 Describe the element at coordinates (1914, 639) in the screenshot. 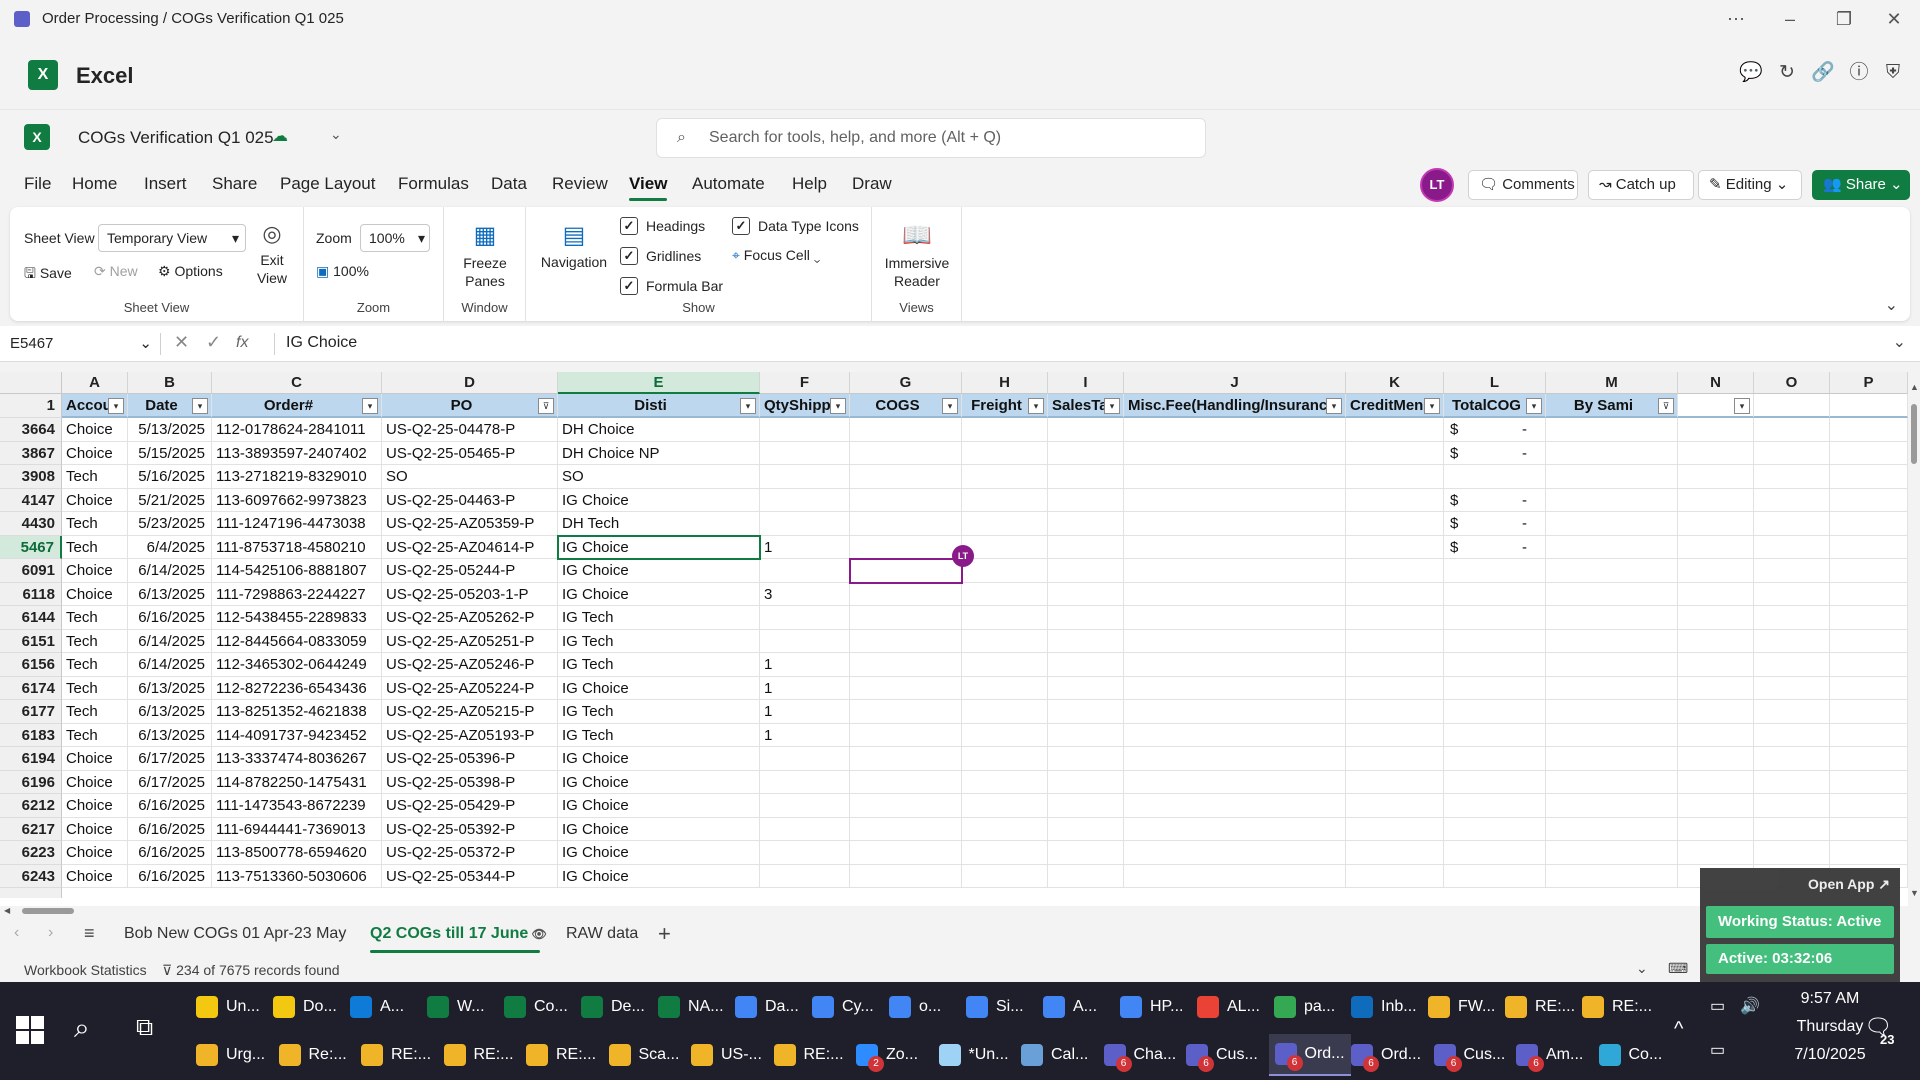

I see `vertical-scrollbar: ▲ ▼` at that location.